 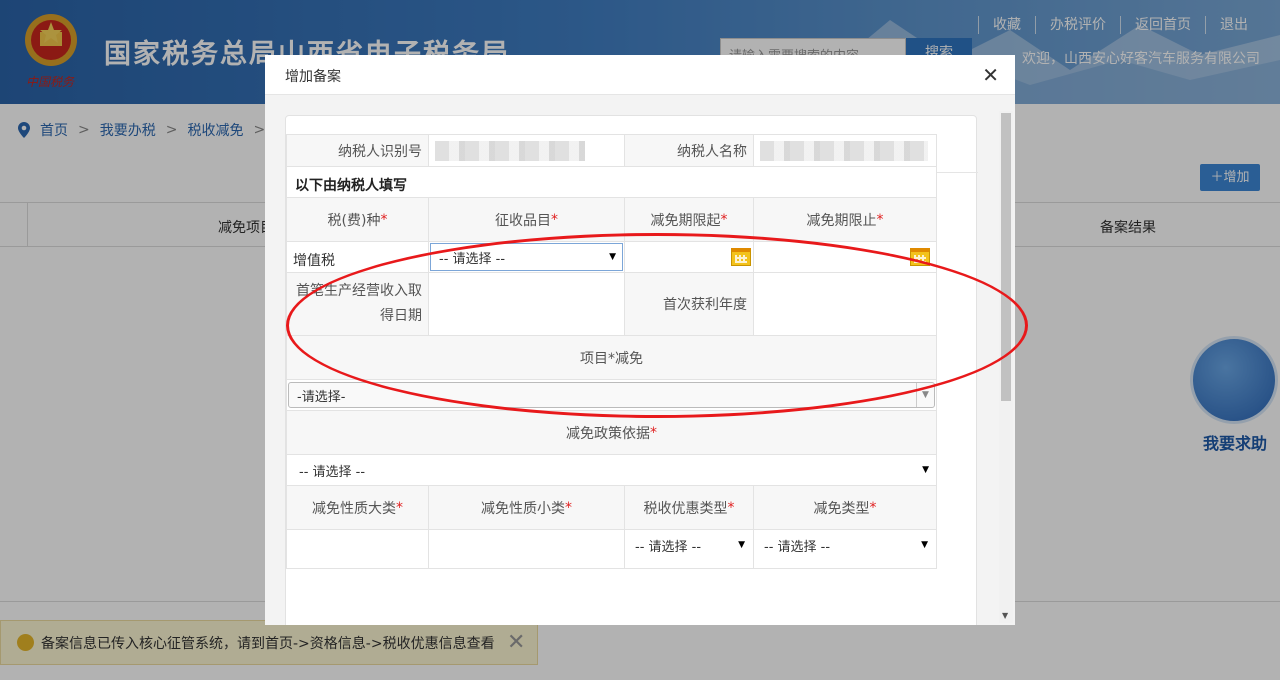 I want to click on period-end-input, so click(x=845, y=257).